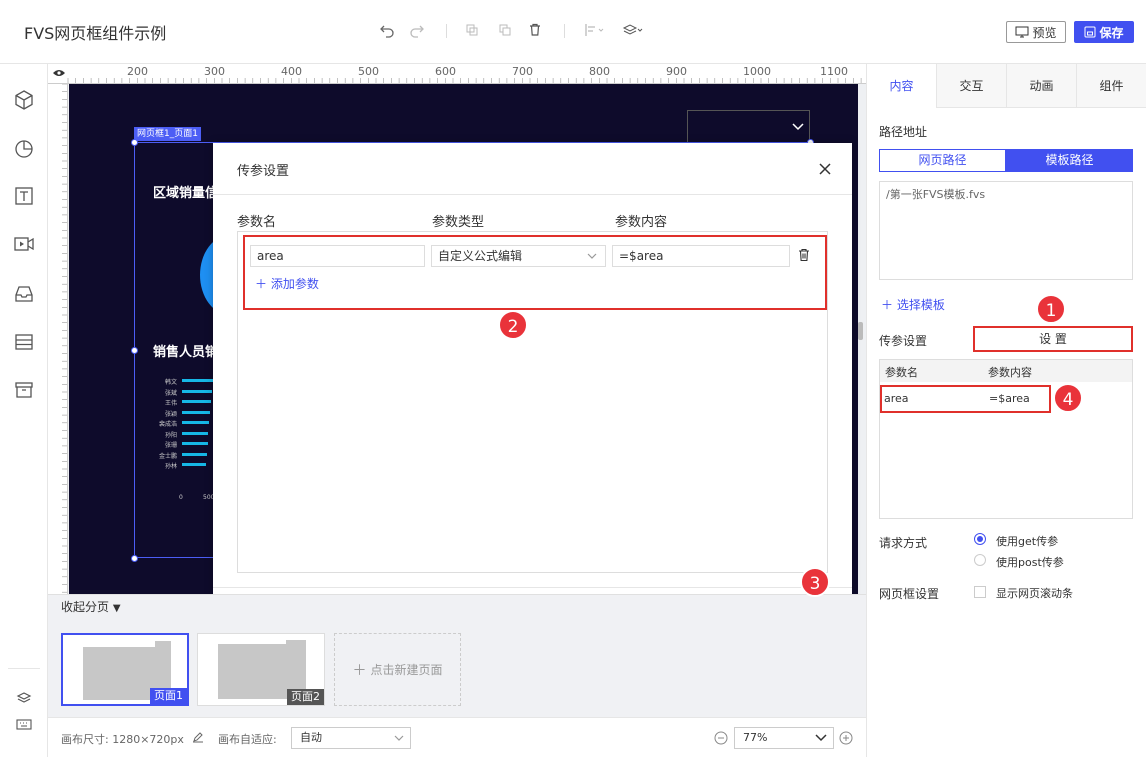 This screenshot has height=757, width=1146. What do you see at coordinates (170, 393) in the screenshot?
I see `bar-label: 张斌` at bounding box center [170, 393].